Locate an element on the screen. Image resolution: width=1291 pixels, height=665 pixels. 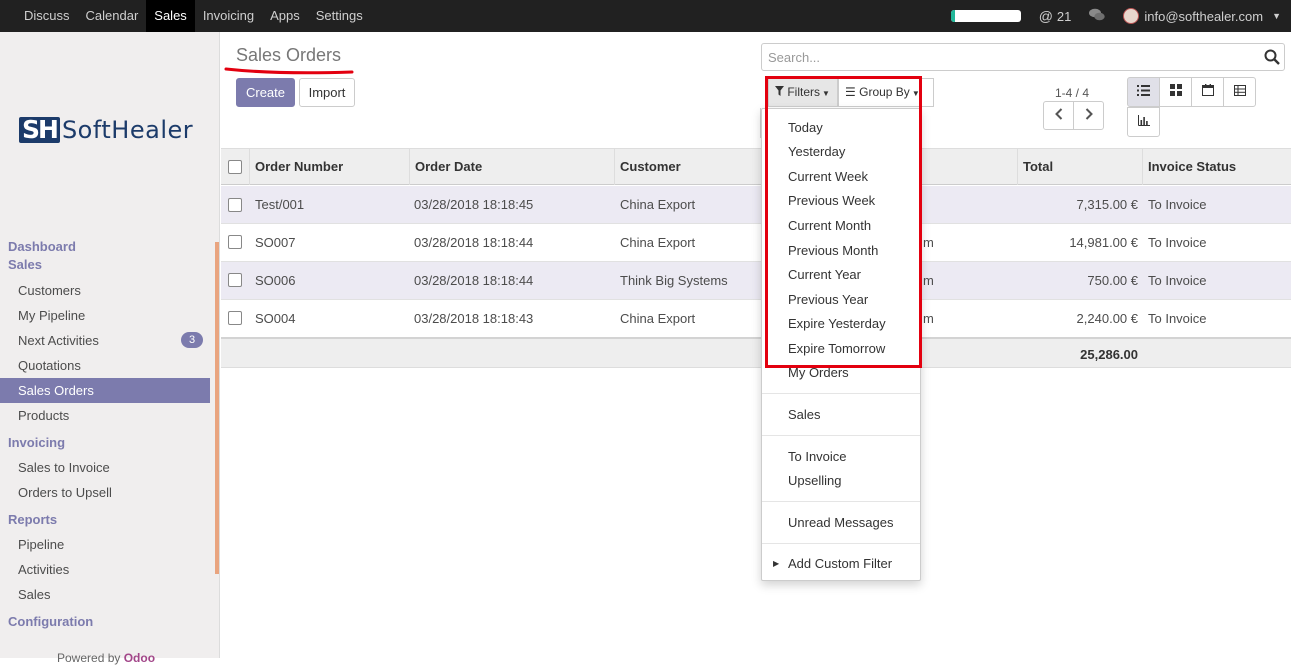
pager-previous-button is located at coordinates (1058, 115).